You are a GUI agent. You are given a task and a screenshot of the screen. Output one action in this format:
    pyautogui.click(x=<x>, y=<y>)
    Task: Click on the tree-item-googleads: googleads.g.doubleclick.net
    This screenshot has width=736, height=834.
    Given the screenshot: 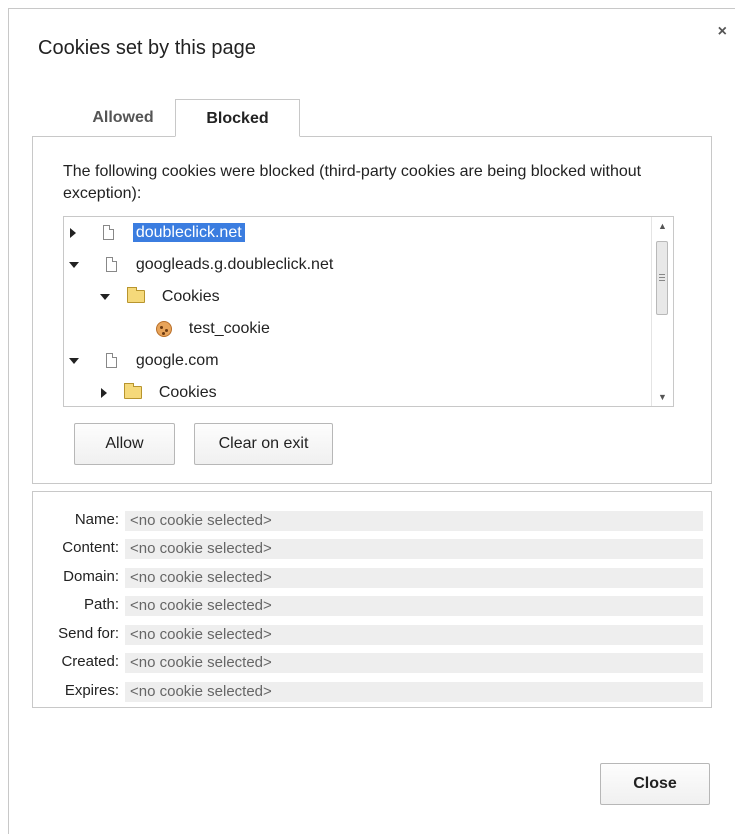 What is the action you would take?
    pyautogui.click(x=201, y=265)
    